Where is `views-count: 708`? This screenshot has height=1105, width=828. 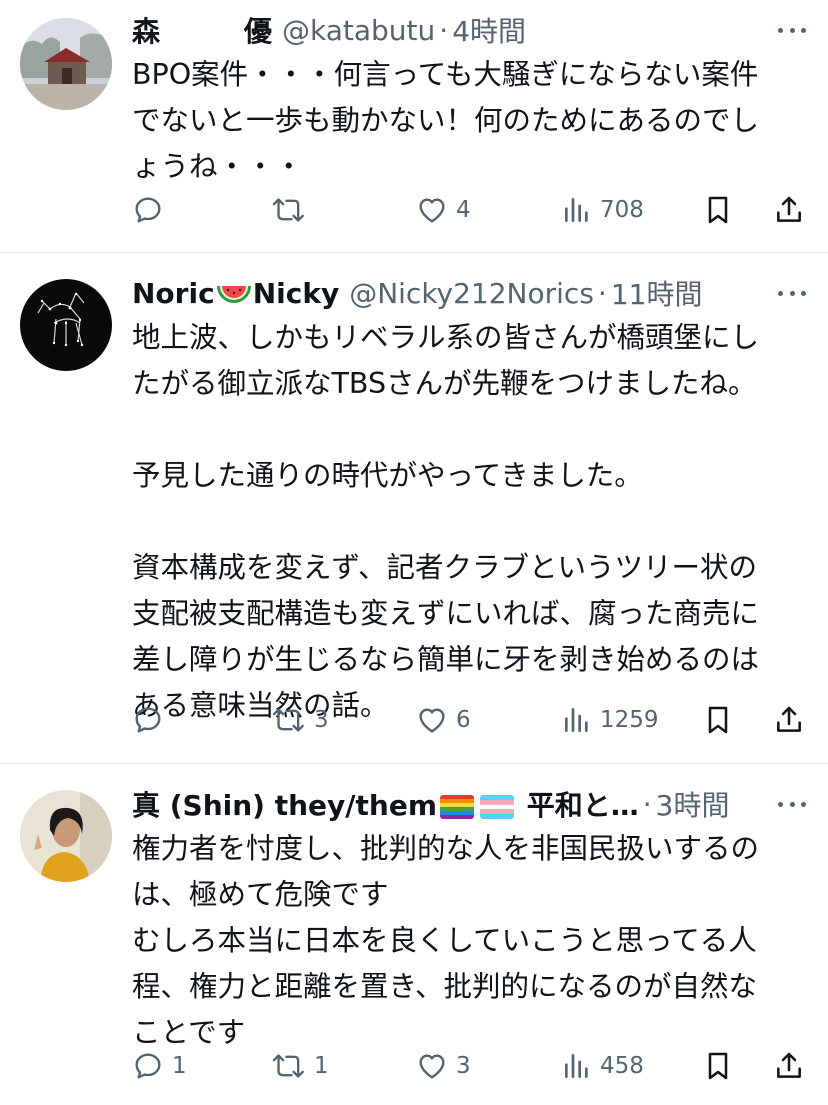 views-count: 708 is located at coordinates (622, 210).